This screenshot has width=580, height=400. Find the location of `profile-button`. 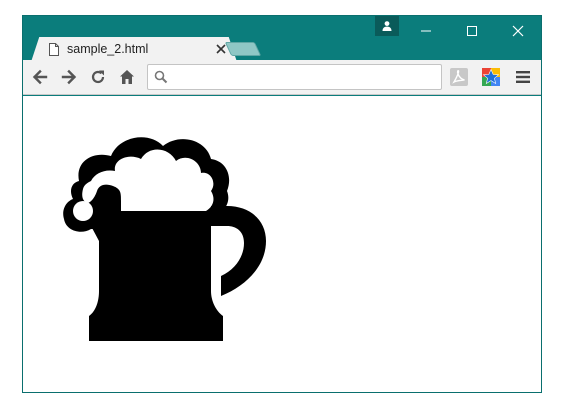

profile-button is located at coordinates (387, 26).